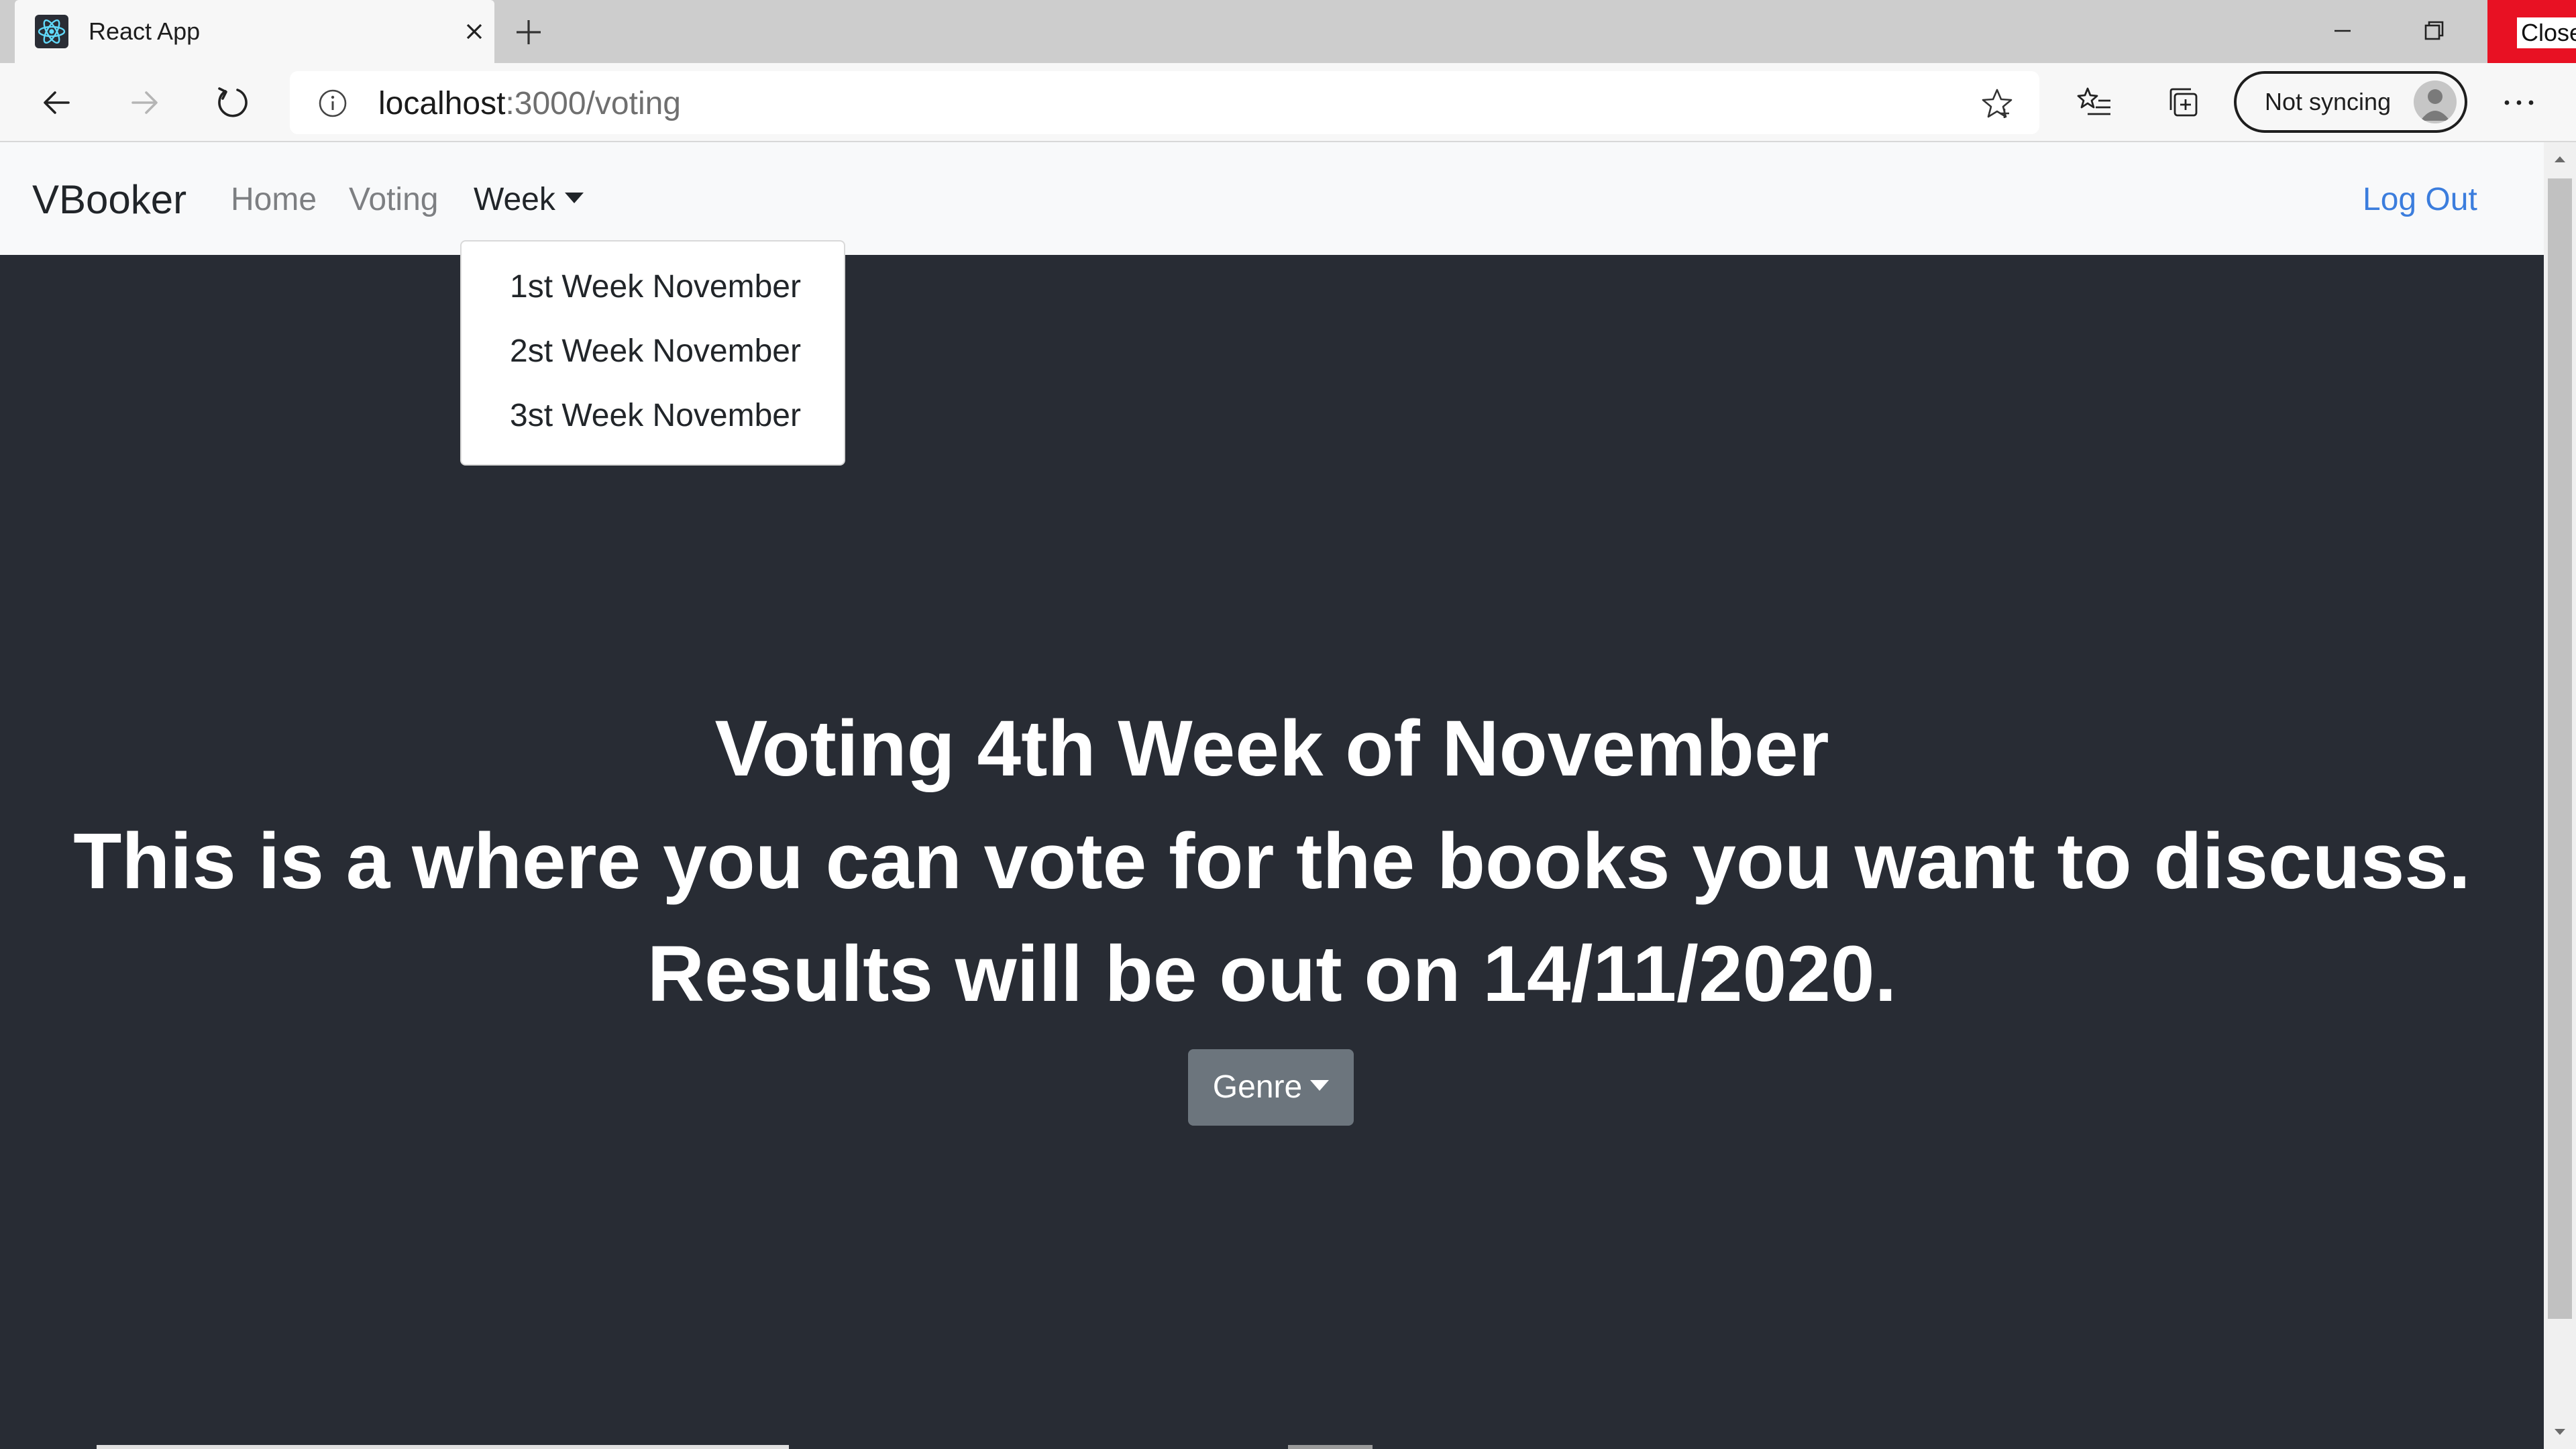  Describe the element at coordinates (1164, 102) in the screenshot. I see `address-bar: localhost:3000/voting` at that location.